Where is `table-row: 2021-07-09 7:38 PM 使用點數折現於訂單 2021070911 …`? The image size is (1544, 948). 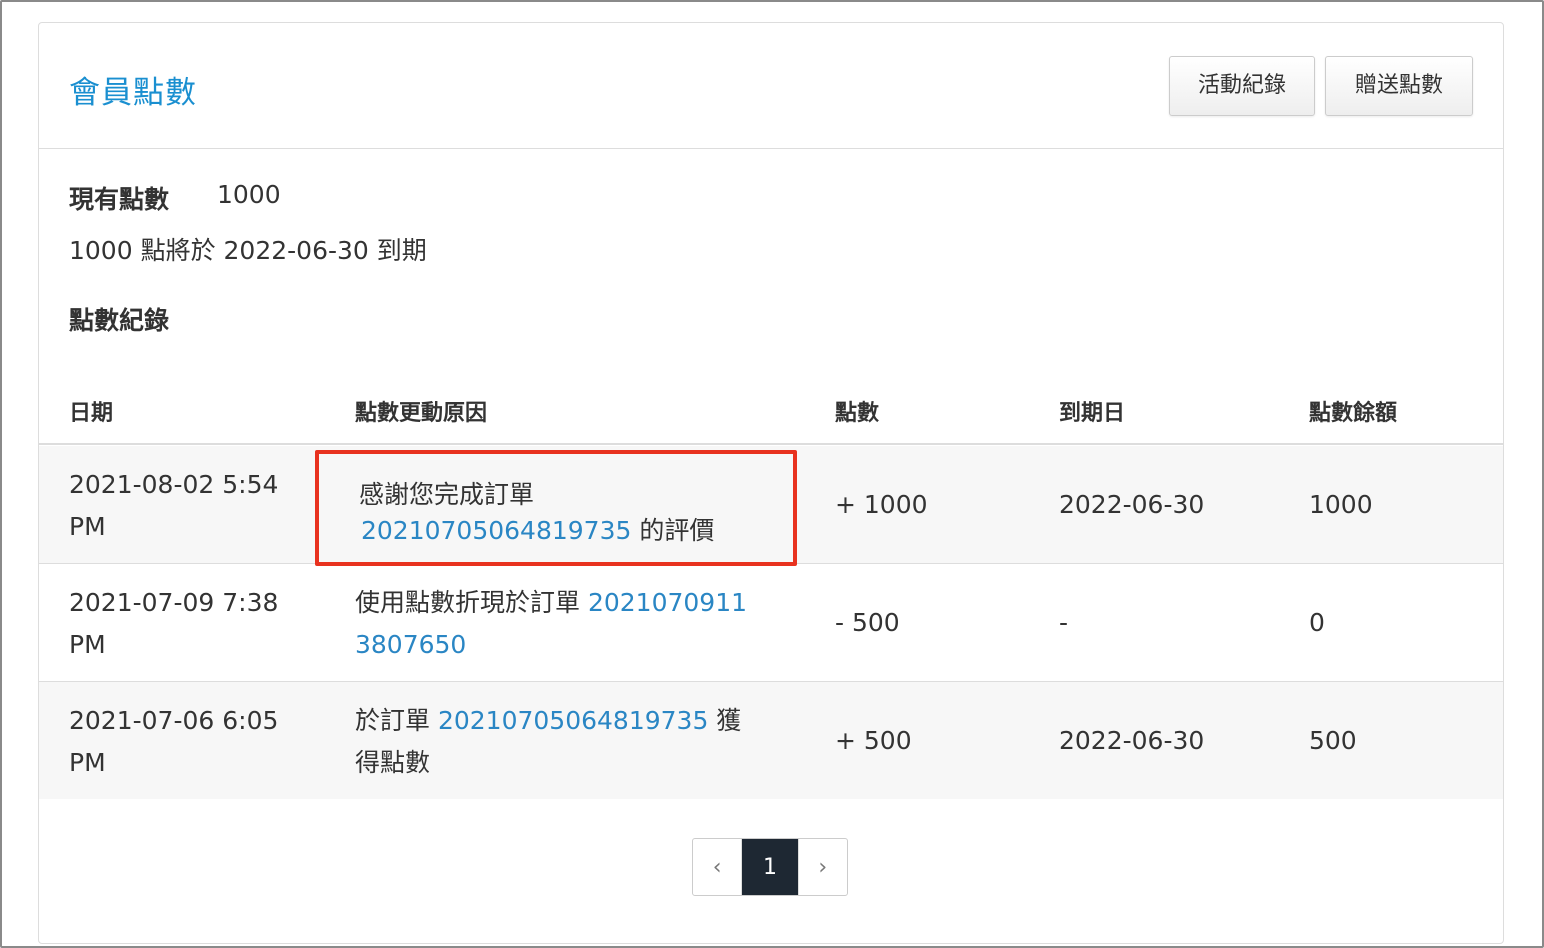 table-row: 2021-07-09 7:38 PM 使用點數折現於訂單 2021070911 … is located at coordinates (771, 623).